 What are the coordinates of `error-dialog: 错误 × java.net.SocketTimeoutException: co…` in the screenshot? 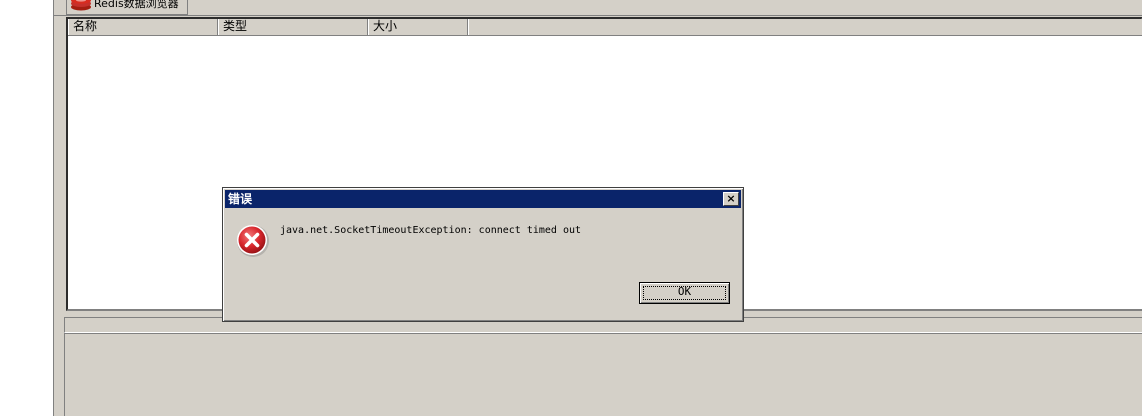 It's located at (483, 254).